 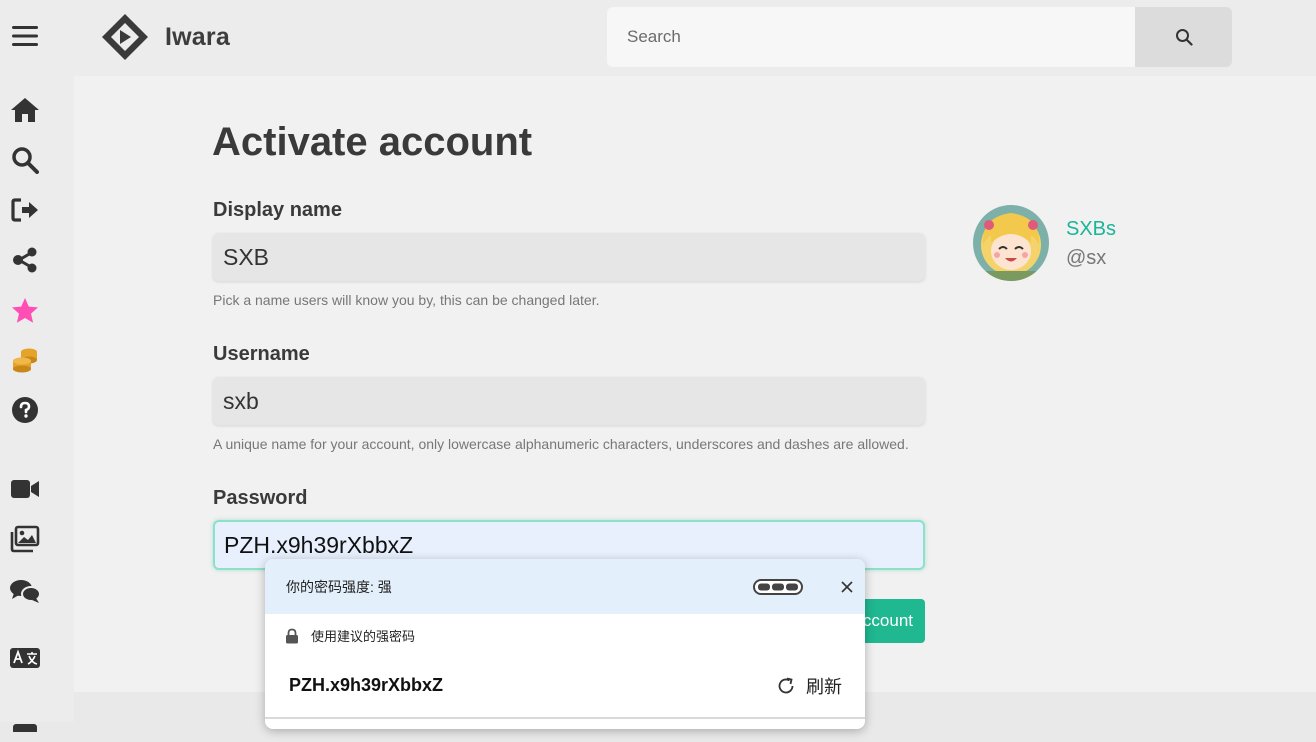 What do you see at coordinates (778, 587) in the screenshot?
I see `strength-meter-icon` at bounding box center [778, 587].